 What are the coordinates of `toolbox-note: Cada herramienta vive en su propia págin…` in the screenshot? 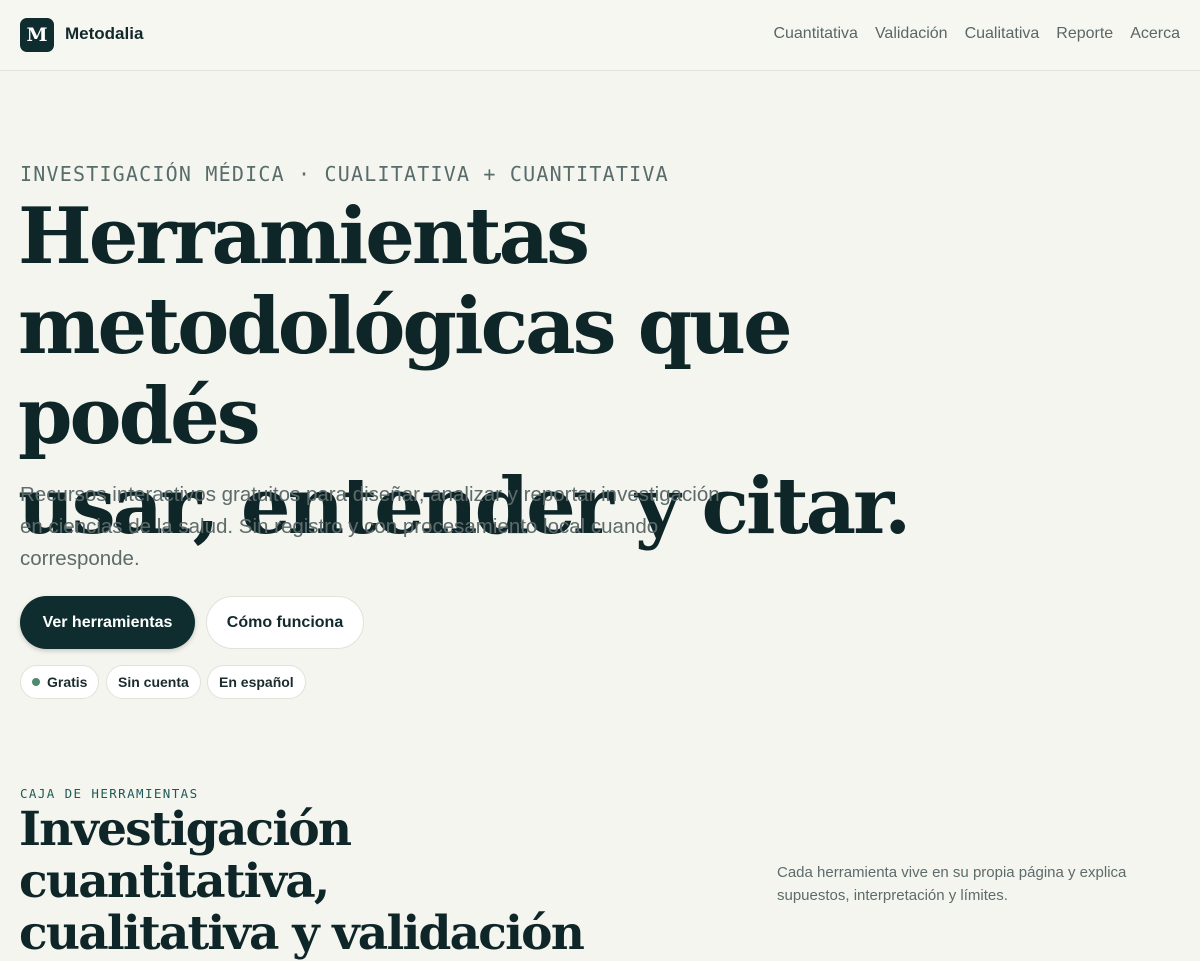 It's located at (952, 884).